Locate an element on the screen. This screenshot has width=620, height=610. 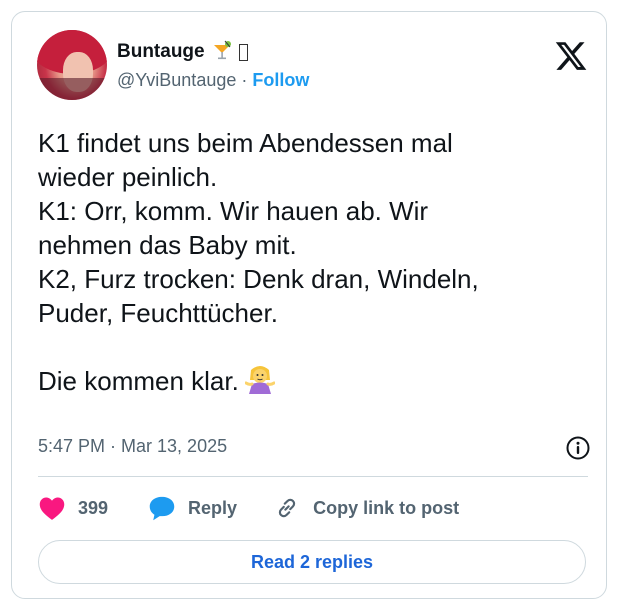
copy-link-label: Copy link to post is located at coordinates (386, 507).